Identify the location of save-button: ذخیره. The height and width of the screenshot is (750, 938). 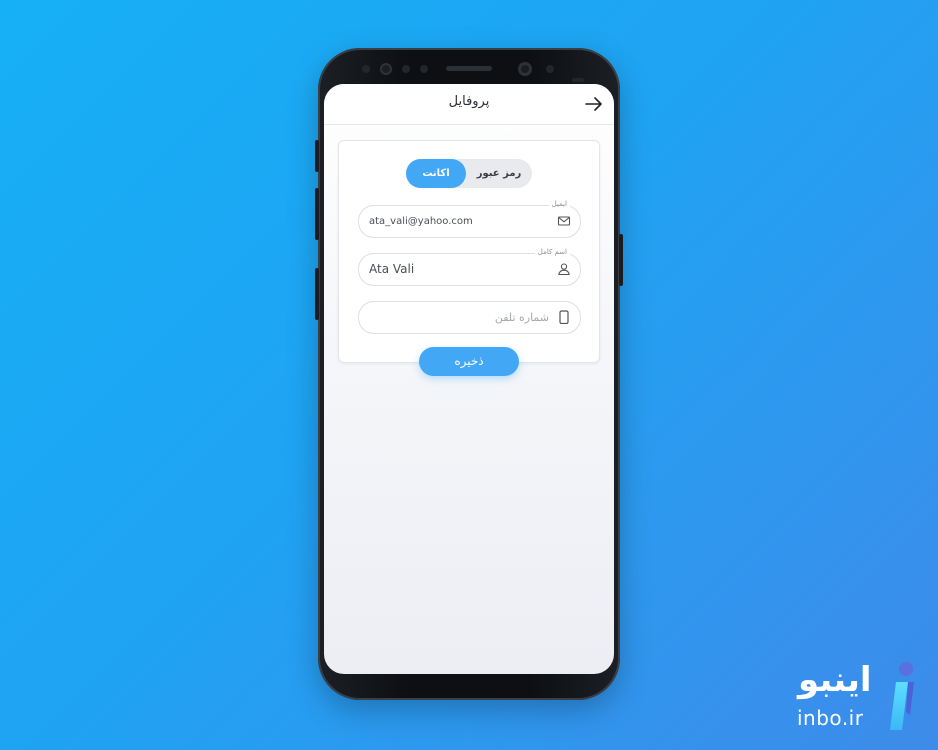
(469, 361).